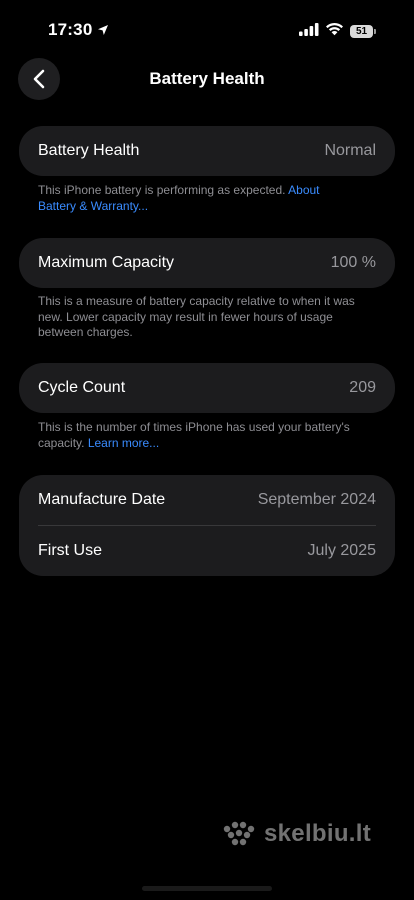 This screenshot has height=900, width=414. Describe the element at coordinates (89, 150) in the screenshot. I see `battery-health-label: Battery Health` at that location.